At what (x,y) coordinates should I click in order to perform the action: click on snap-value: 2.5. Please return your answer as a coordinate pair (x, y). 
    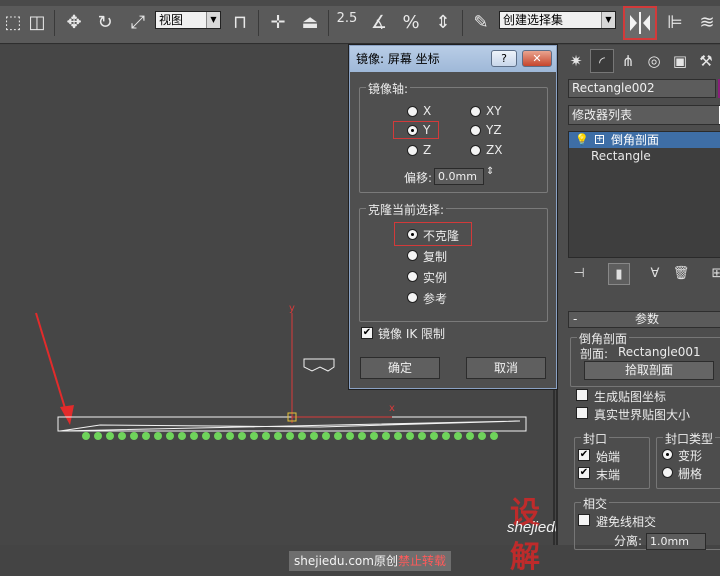
    Looking at the image, I should click on (347, 18).